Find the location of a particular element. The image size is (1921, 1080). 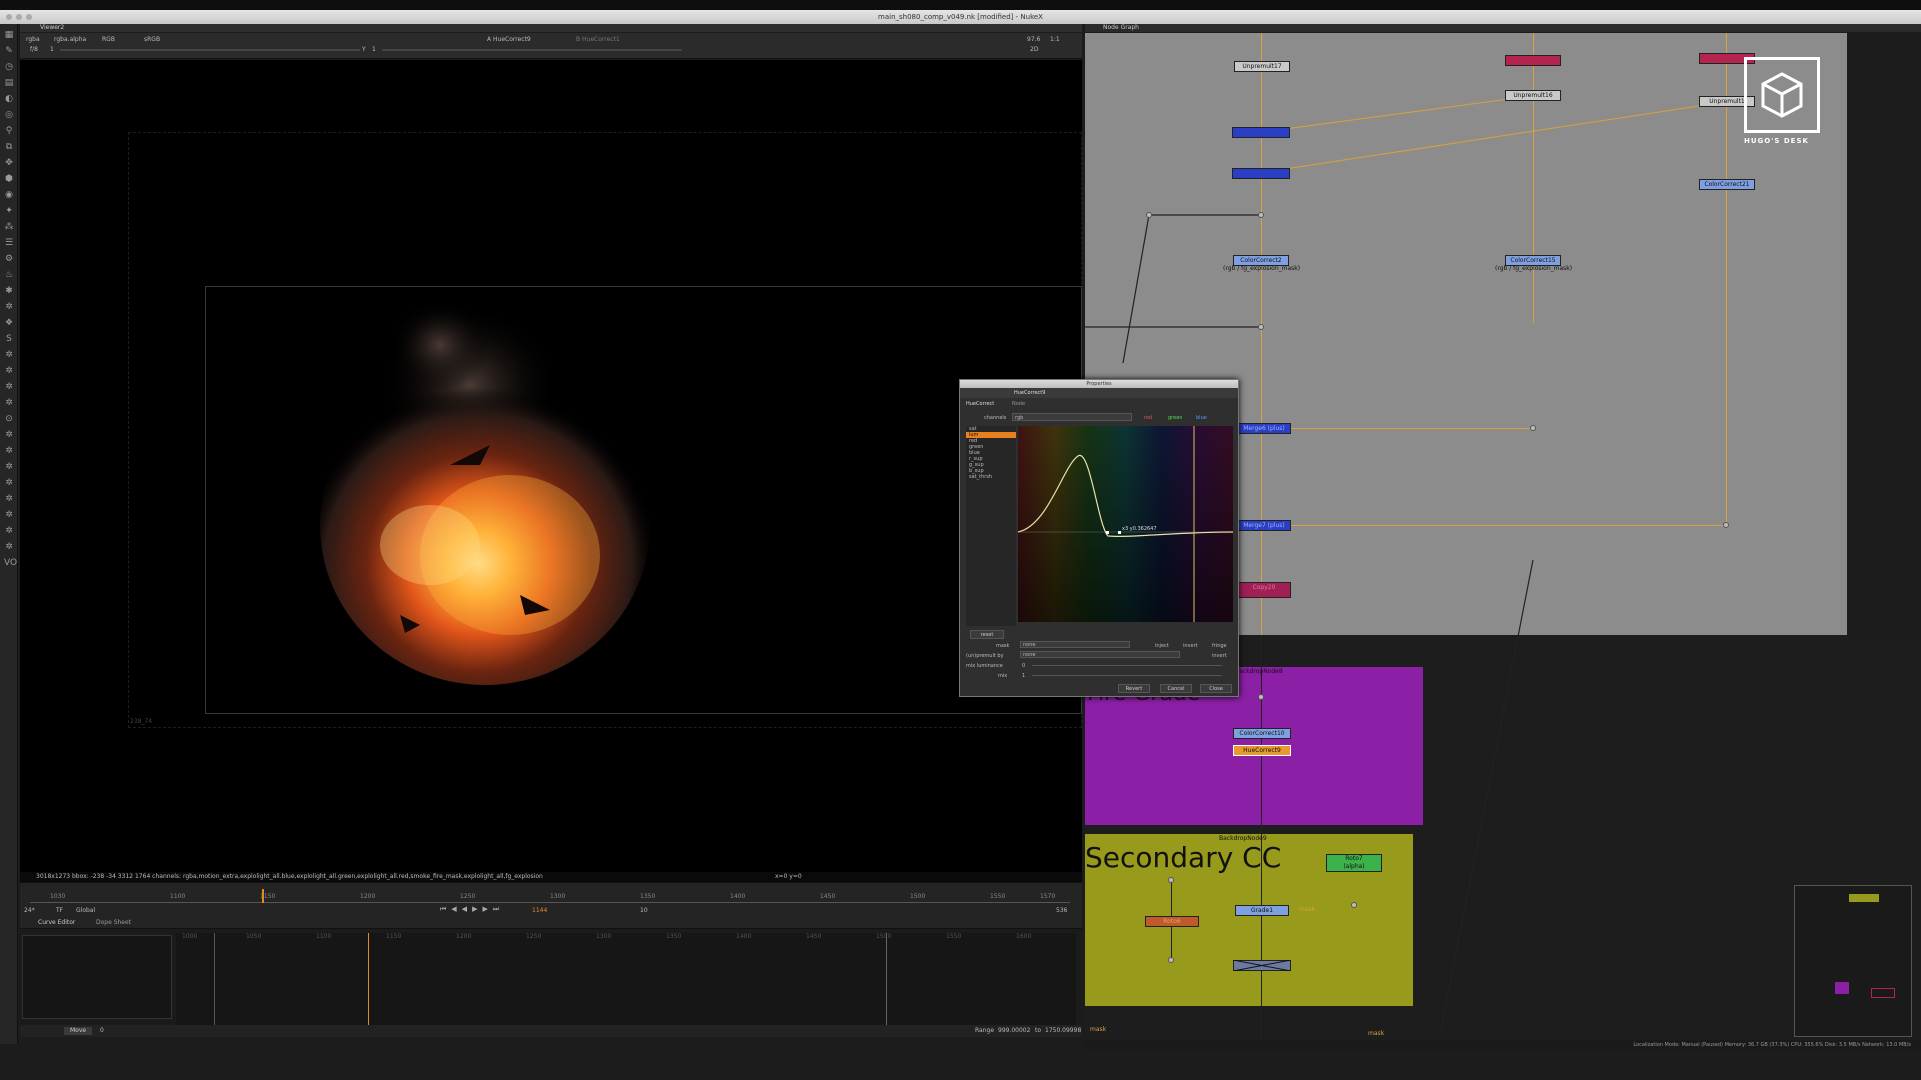

hue-curve-graph: x3 y0.362647 is located at coordinates (1125, 524).